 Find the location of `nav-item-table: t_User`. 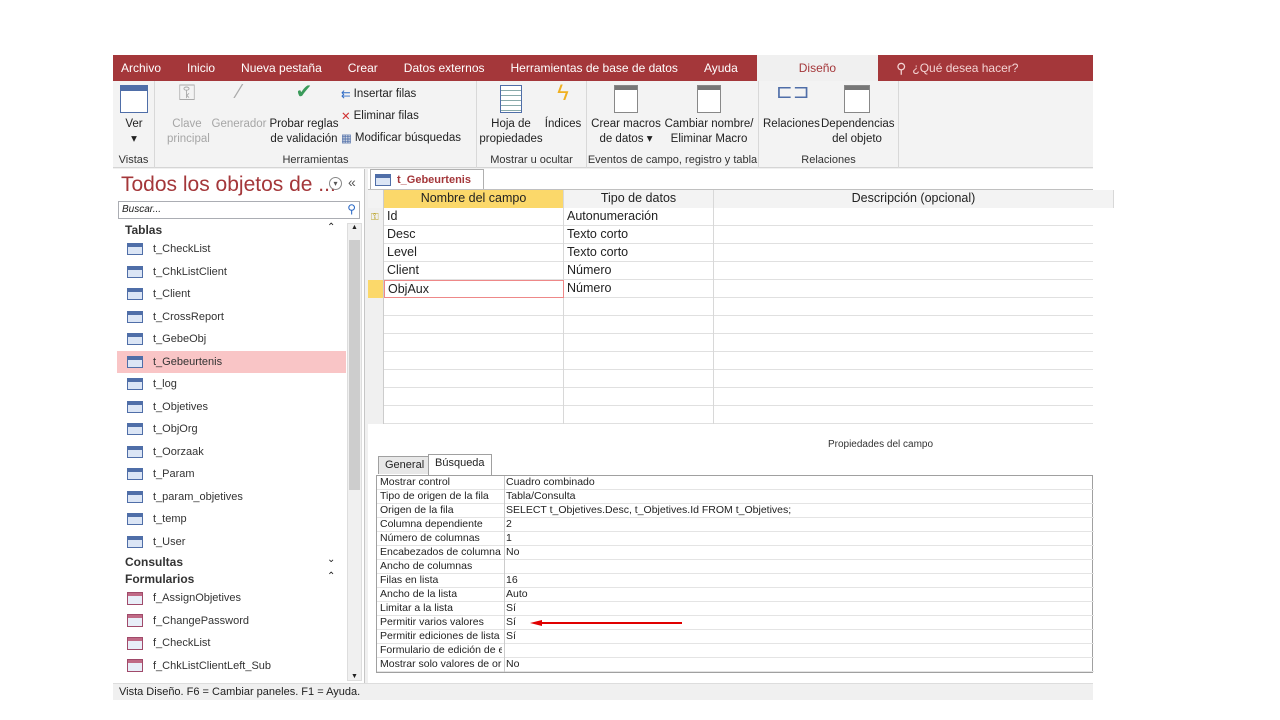

nav-item-table: t_User is located at coordinates (231, 542).